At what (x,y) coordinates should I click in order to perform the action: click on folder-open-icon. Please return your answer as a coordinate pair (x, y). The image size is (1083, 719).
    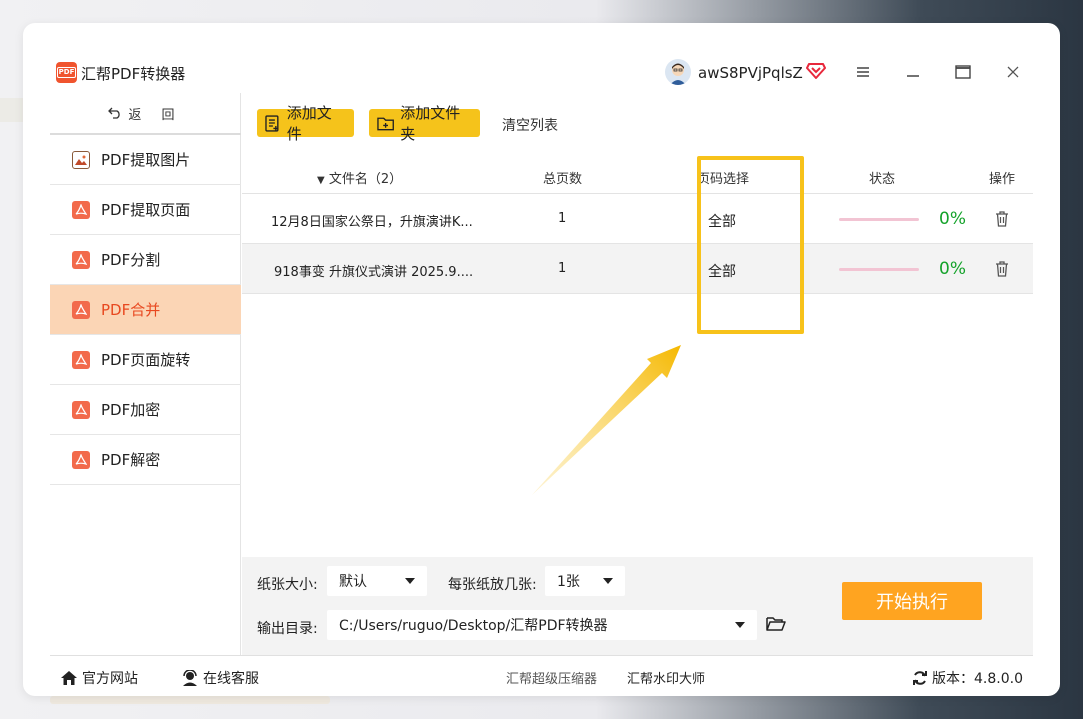
    Looking at the image, I should click on (776, 626).